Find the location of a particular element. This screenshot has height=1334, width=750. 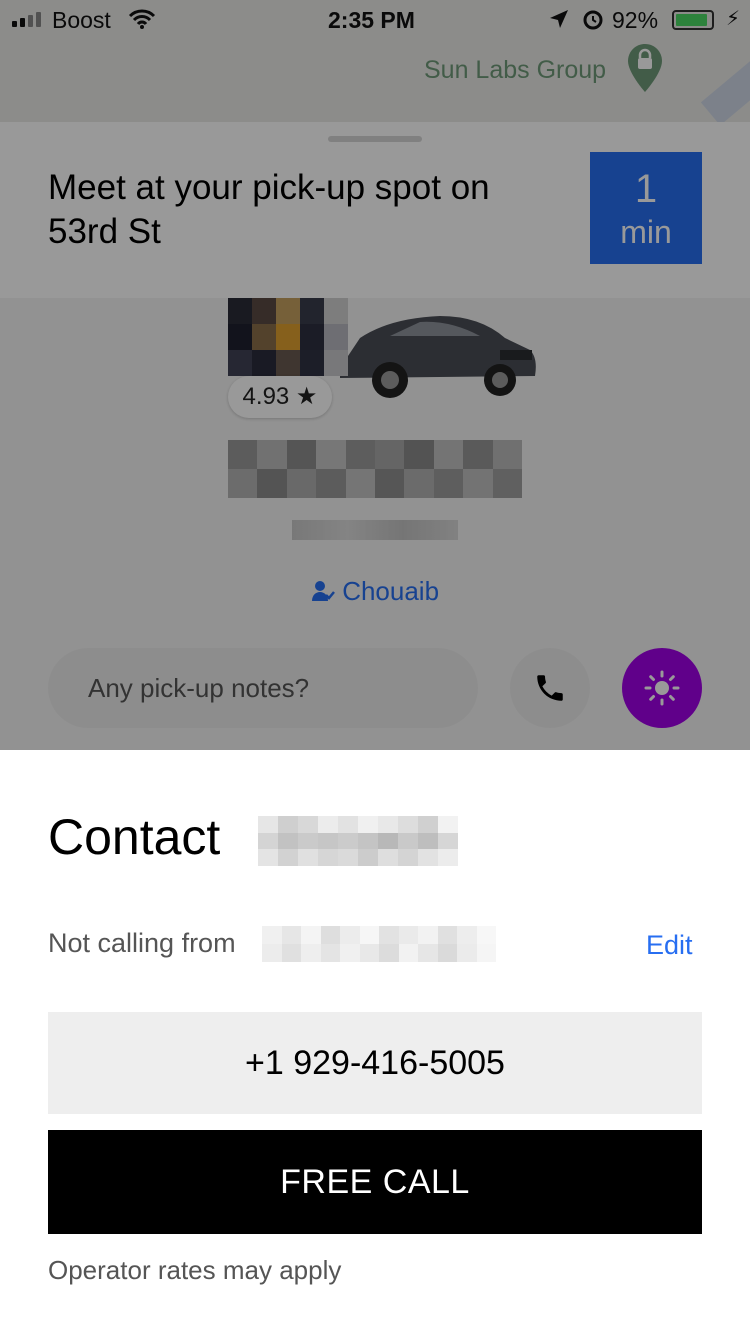

not-calling-from-label: Not calling from is located at coordinates (142, 943).